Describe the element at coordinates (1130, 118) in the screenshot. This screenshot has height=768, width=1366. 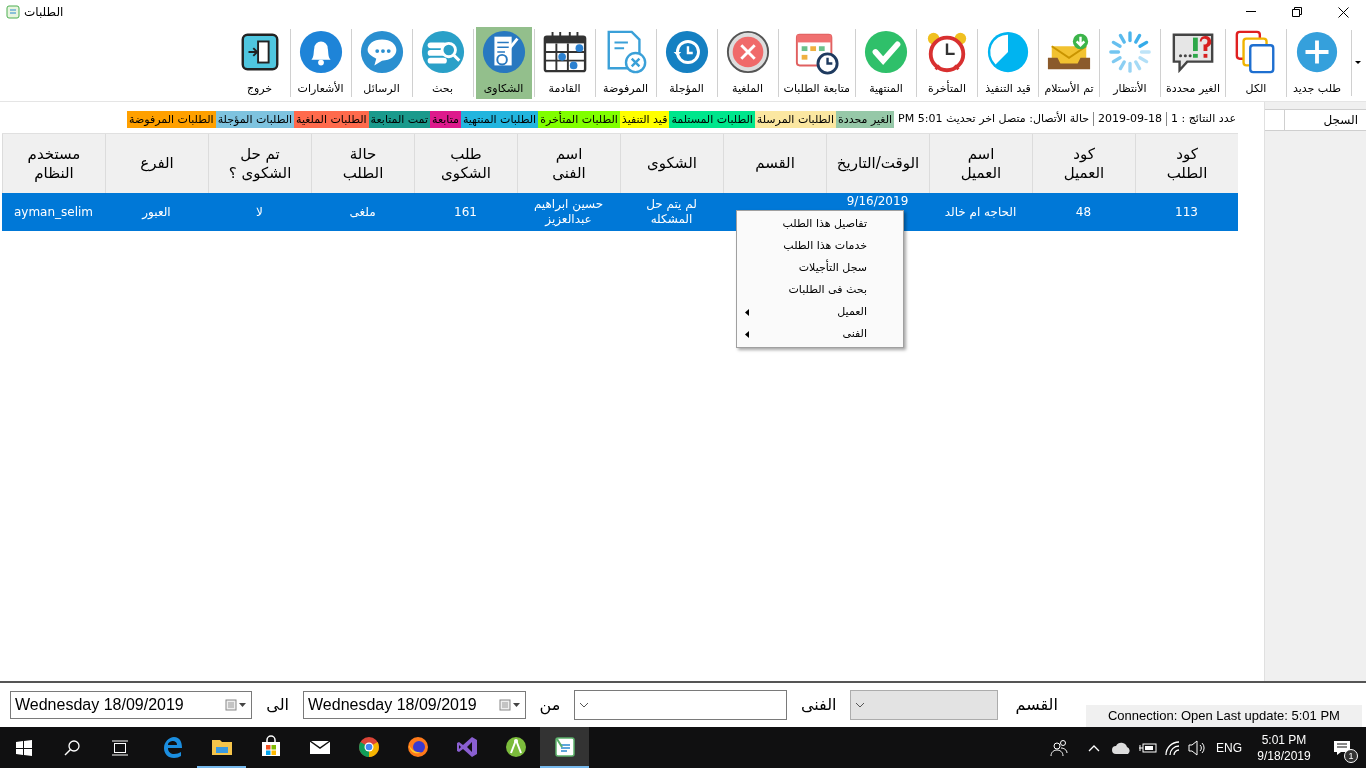
I see `date-label: 2019-09-18` at that location.